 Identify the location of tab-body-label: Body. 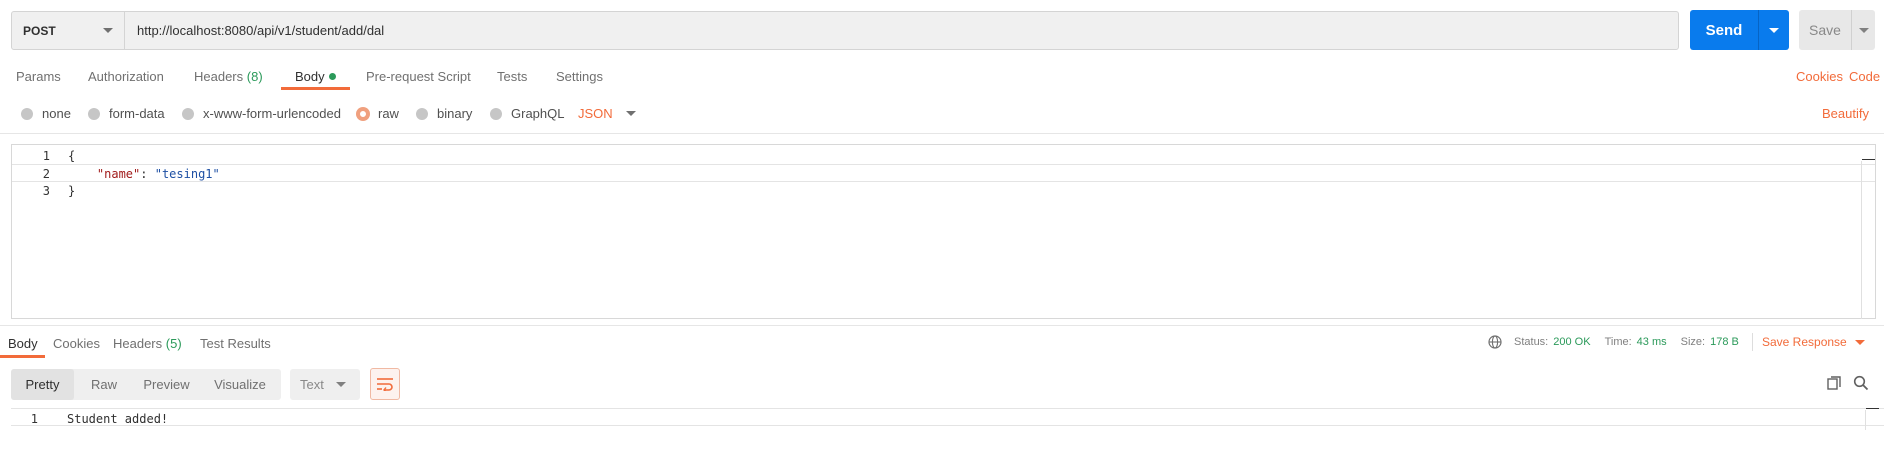
(310, 76).